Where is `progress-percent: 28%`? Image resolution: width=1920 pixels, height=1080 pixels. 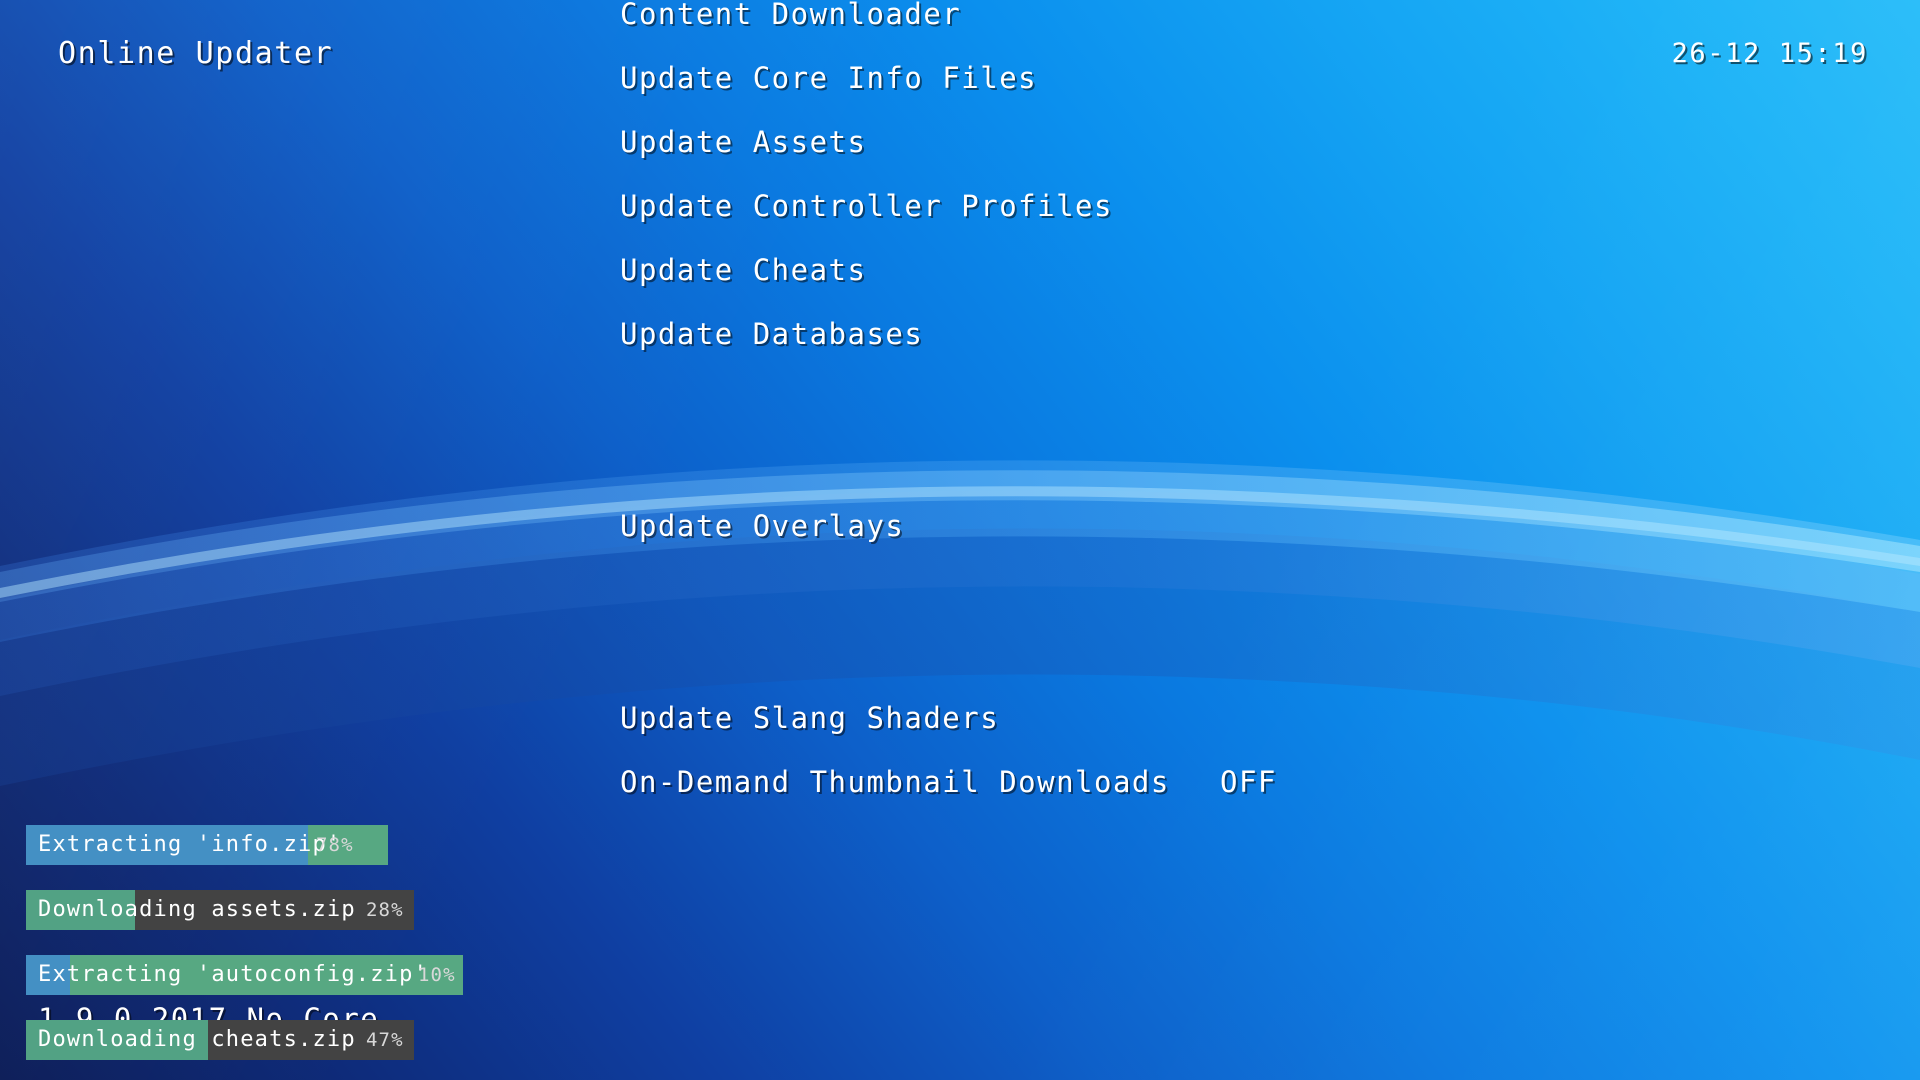
progress-percent: 28% is located at coordinates (385, 910).